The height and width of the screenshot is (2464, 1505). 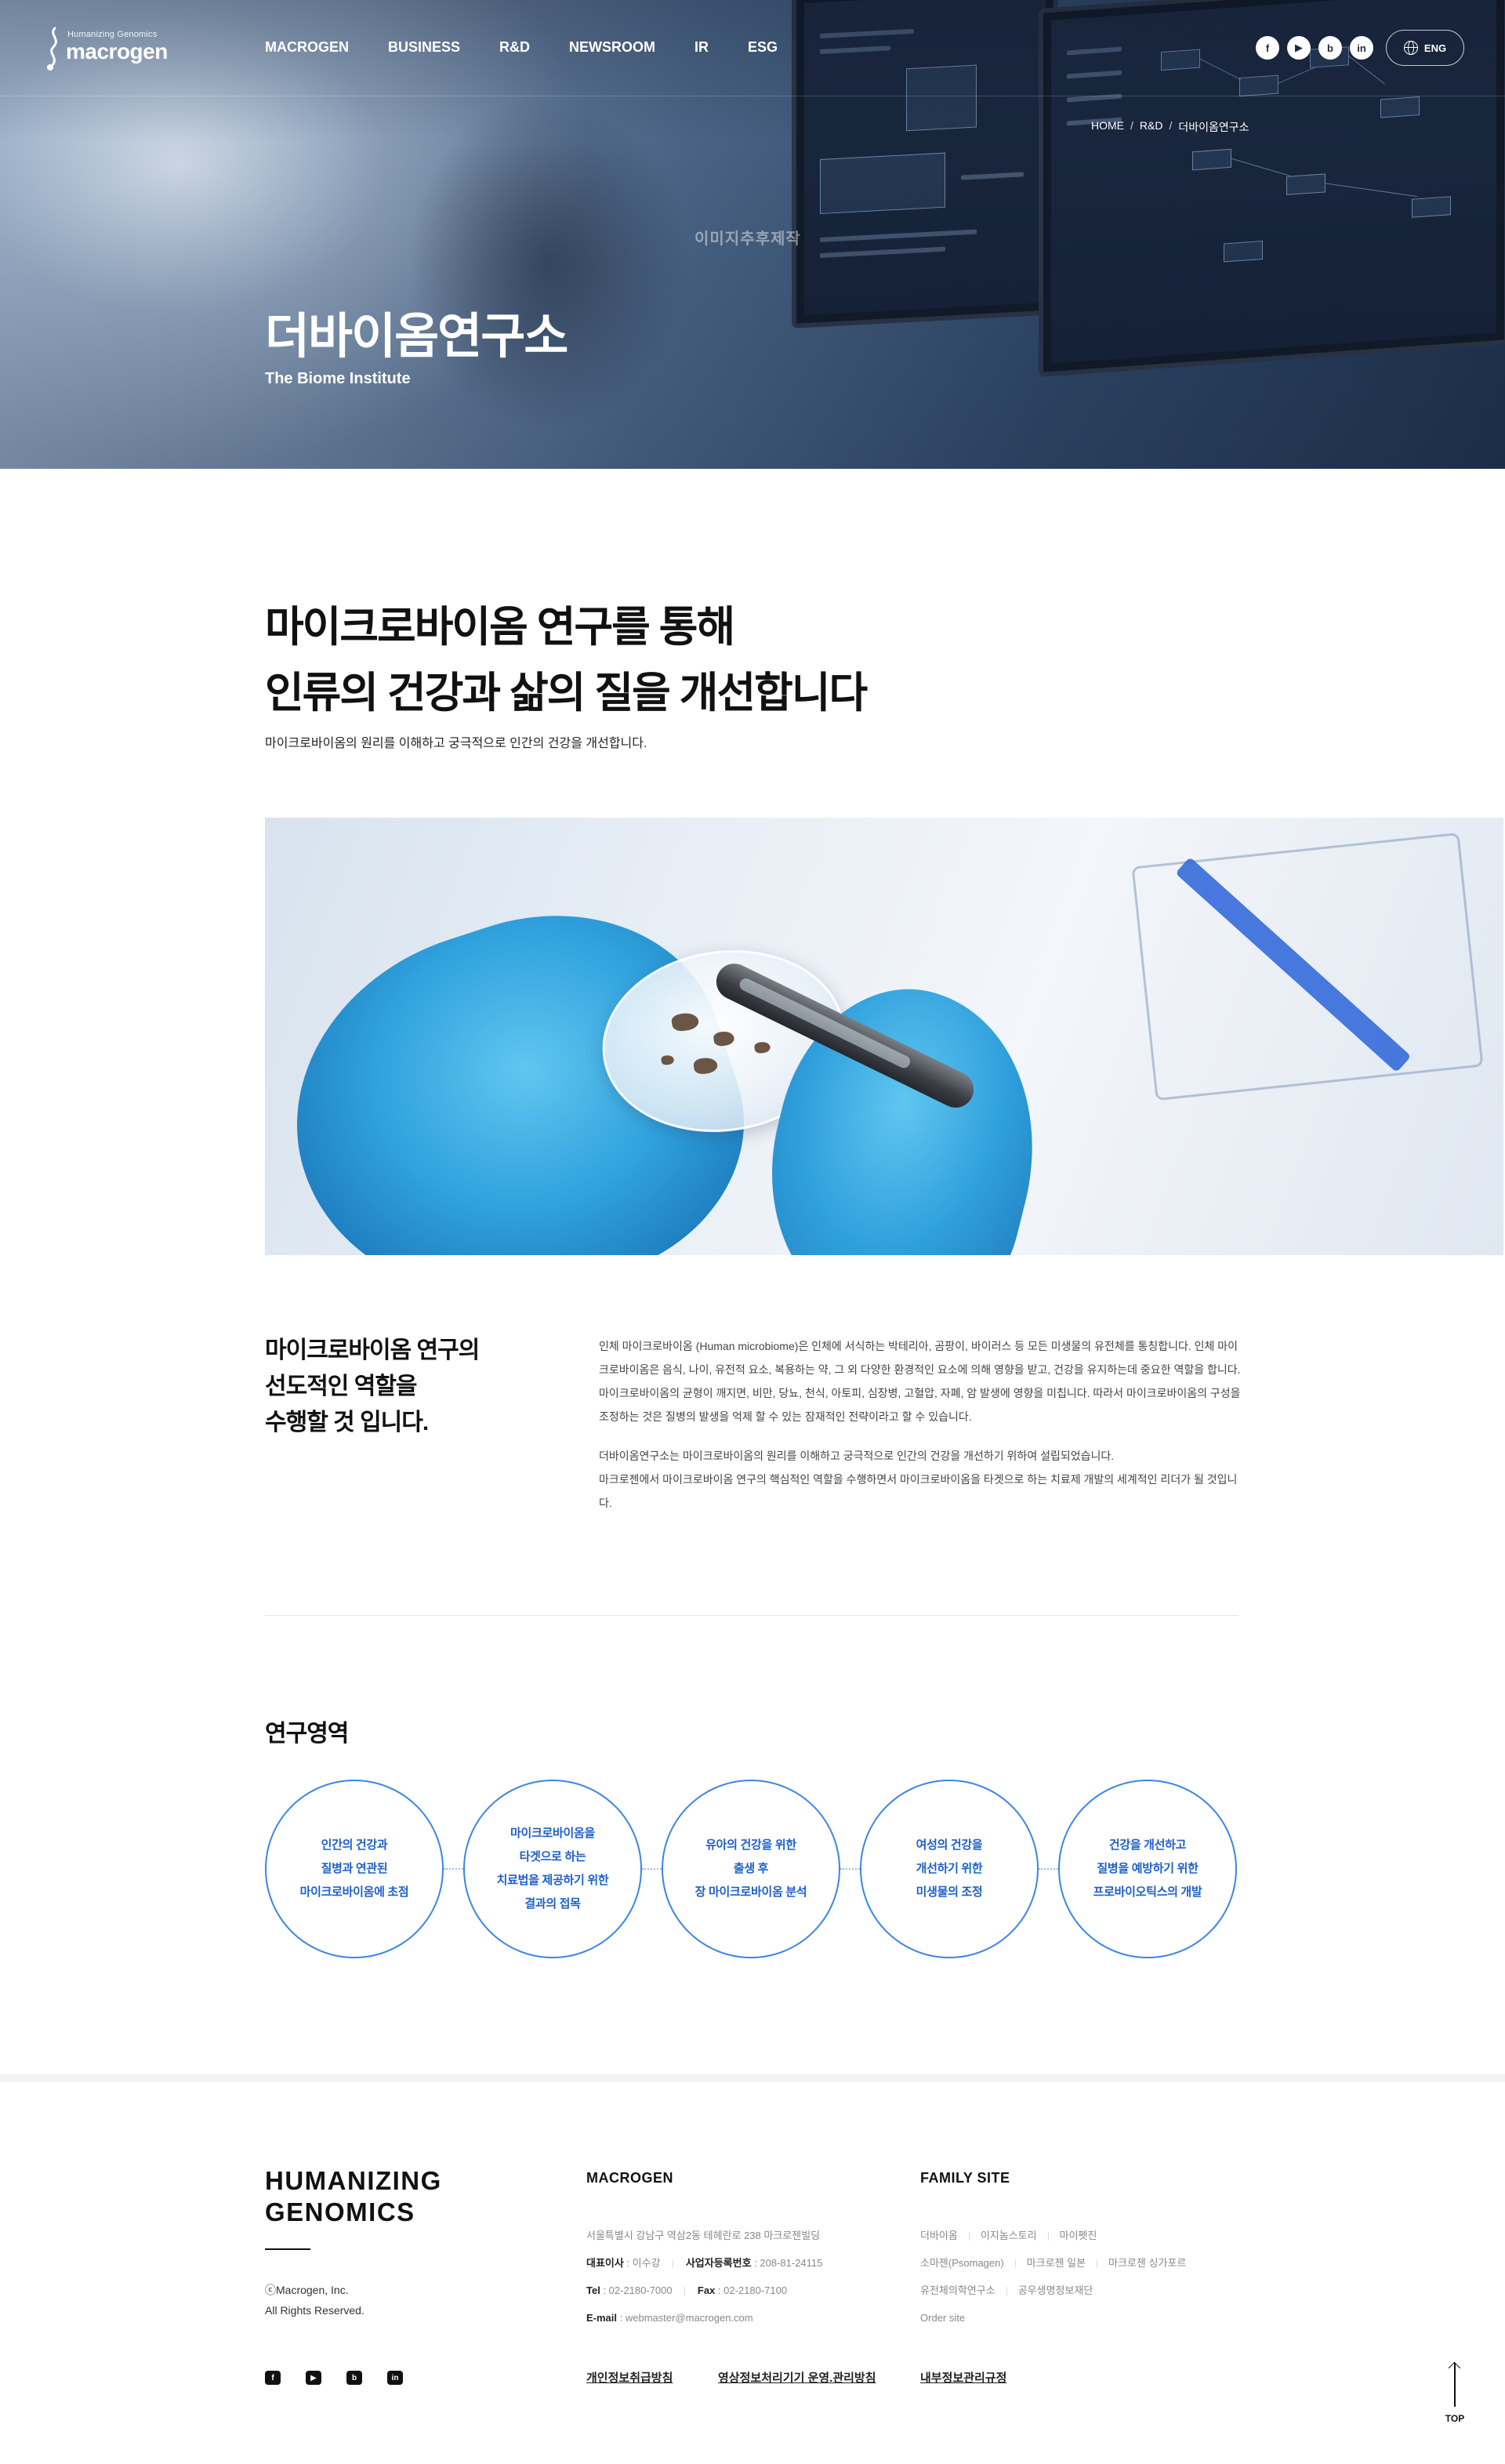 What do you see at coordinates (797, 2377) in the screenshot?
I see `cctv-policy-link: 영상정보처리기기 운영.관리방침` at bounding box center [797, 2377].